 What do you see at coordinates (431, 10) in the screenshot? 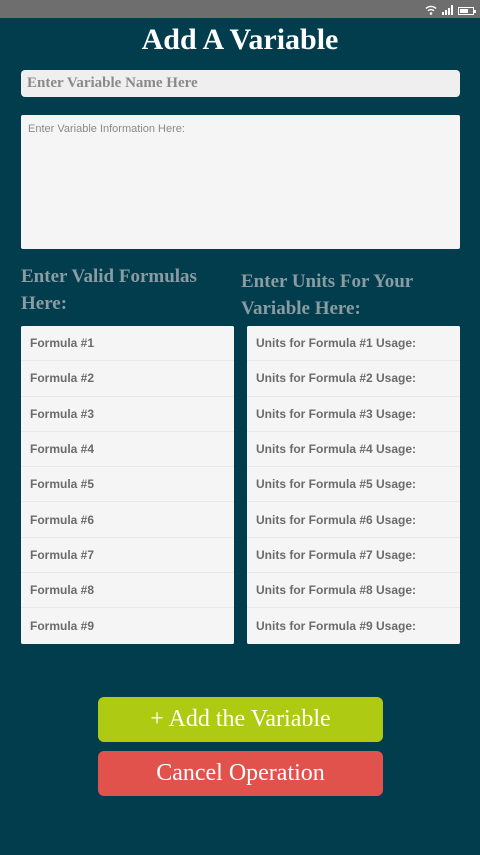
I see `wifi-icon` at bounding box center [431, 10].